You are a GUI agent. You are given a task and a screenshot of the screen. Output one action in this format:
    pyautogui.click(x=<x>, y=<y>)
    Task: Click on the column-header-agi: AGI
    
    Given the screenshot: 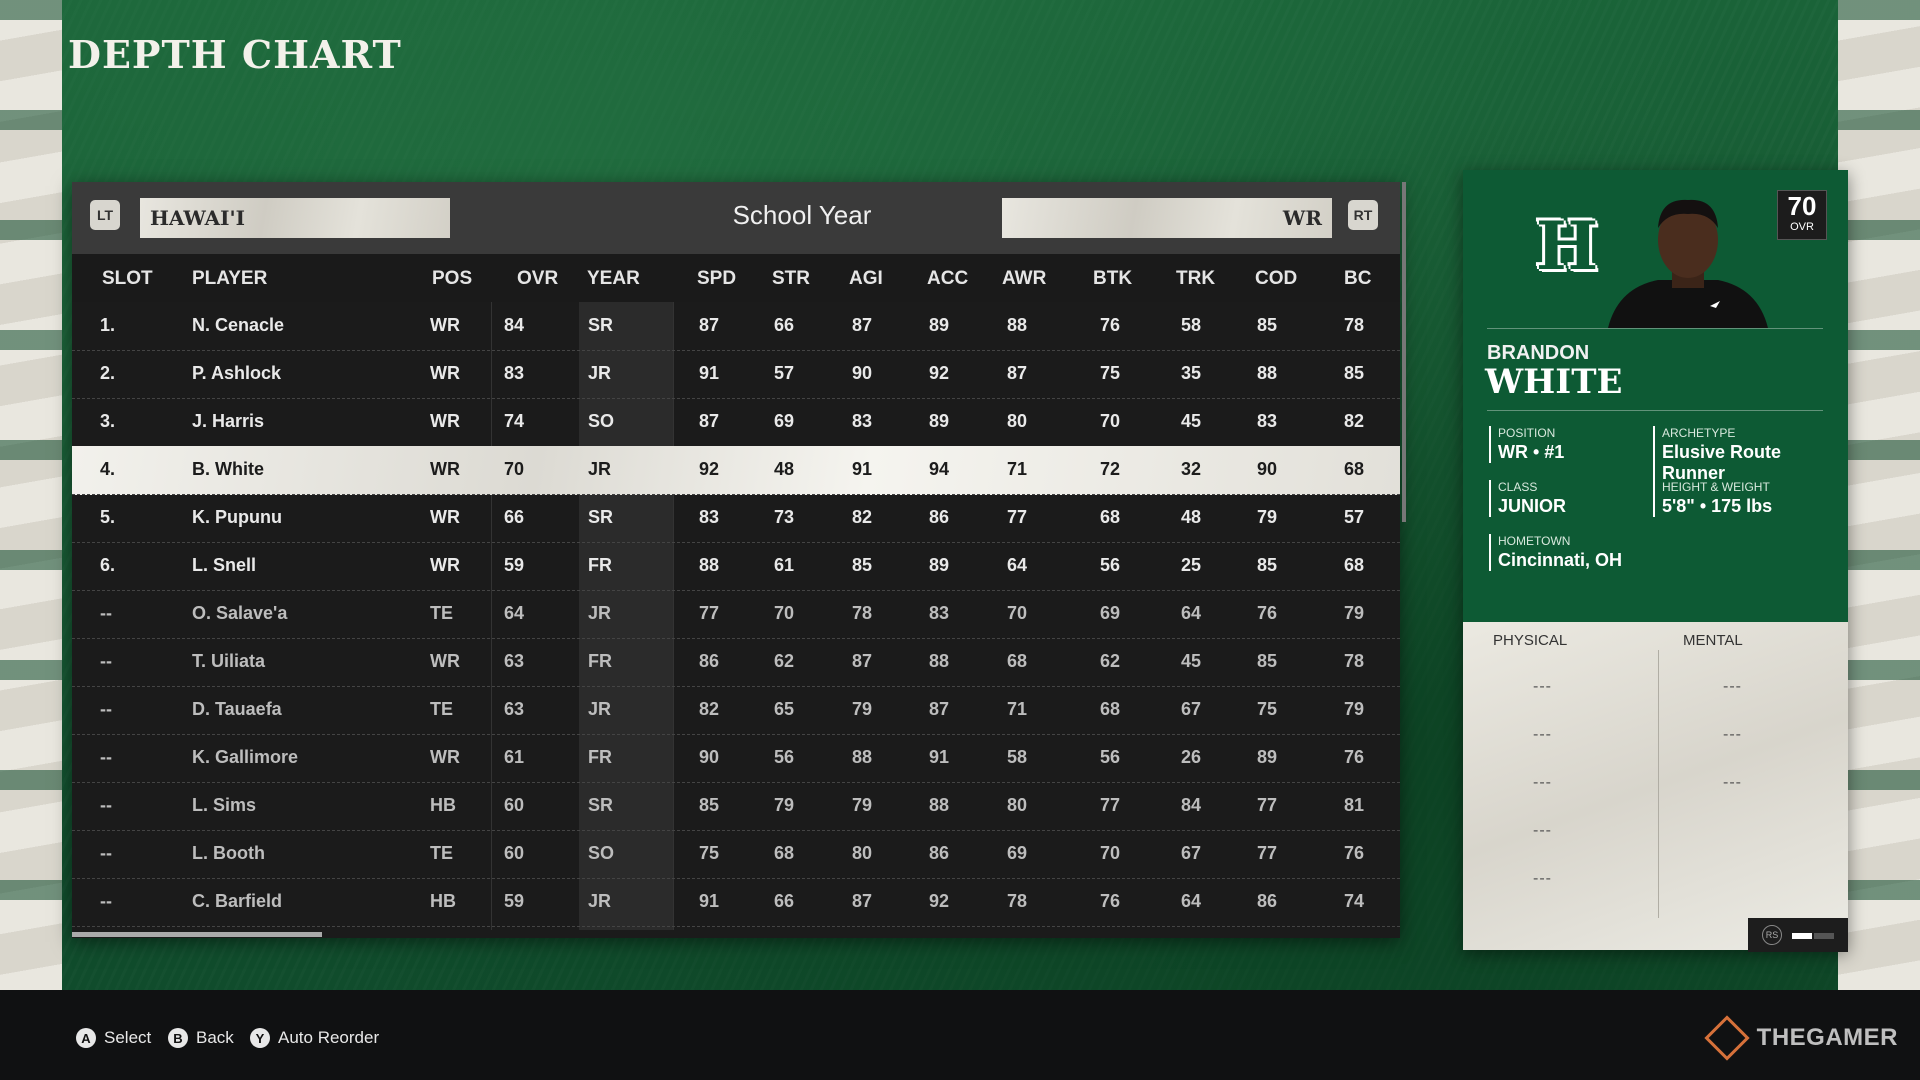 What is the action you would take?
    pyautogui.click(x=866, y=279)
    